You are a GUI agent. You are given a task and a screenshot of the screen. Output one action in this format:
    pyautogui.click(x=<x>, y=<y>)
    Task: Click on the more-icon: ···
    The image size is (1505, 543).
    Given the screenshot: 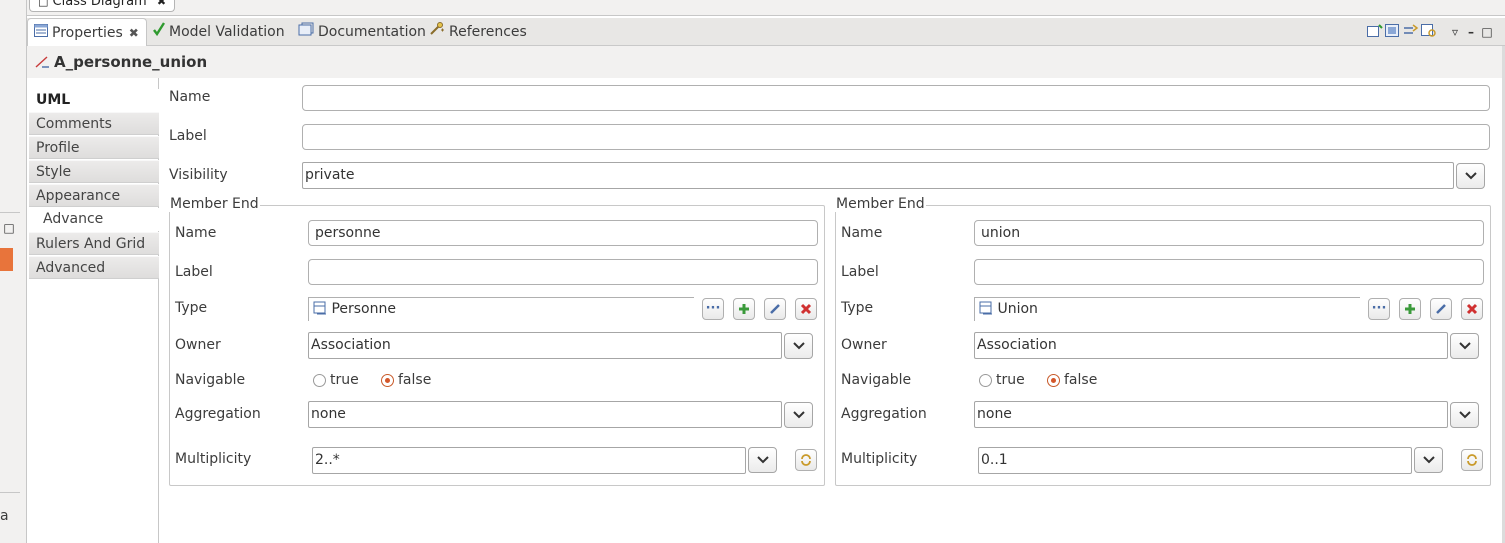 What is the action you would take?
    pyautogui.click(x=713, y=308)
    